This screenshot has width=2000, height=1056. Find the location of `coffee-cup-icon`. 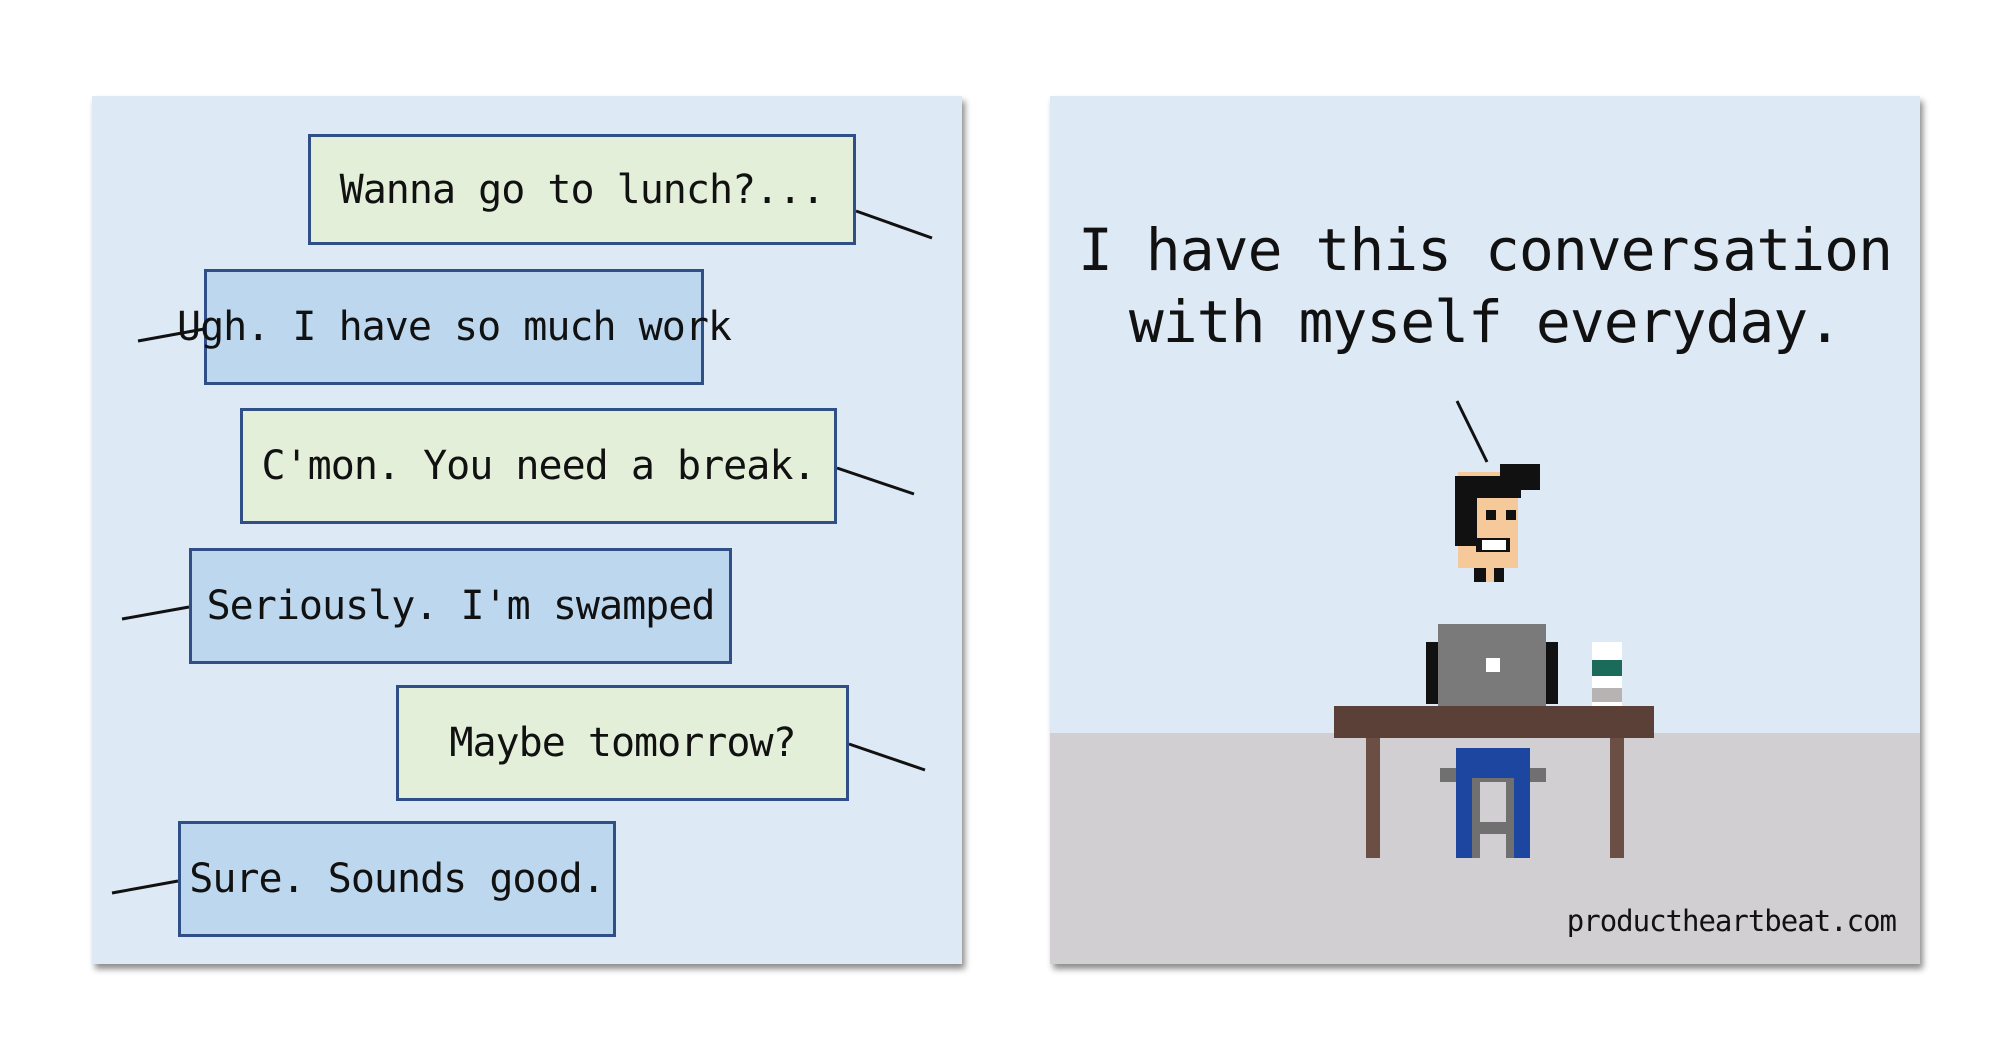

coffee-cup-icon is located at coordinates (1607, 677).